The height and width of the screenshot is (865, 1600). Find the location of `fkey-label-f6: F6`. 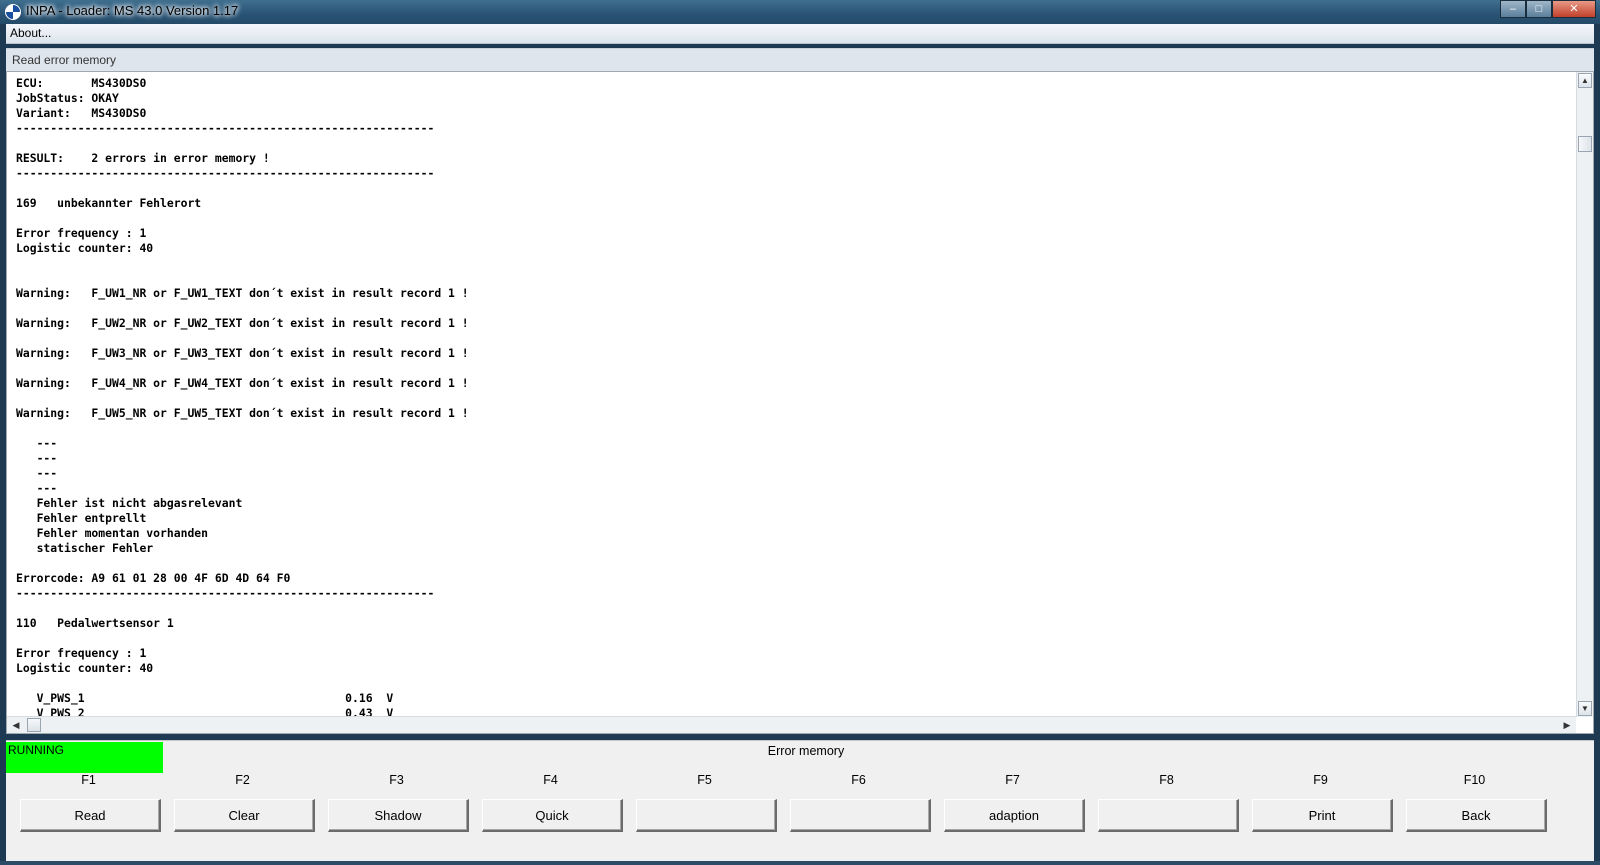

fkey-label-f6: F6 is located at coordinates (858, 780).